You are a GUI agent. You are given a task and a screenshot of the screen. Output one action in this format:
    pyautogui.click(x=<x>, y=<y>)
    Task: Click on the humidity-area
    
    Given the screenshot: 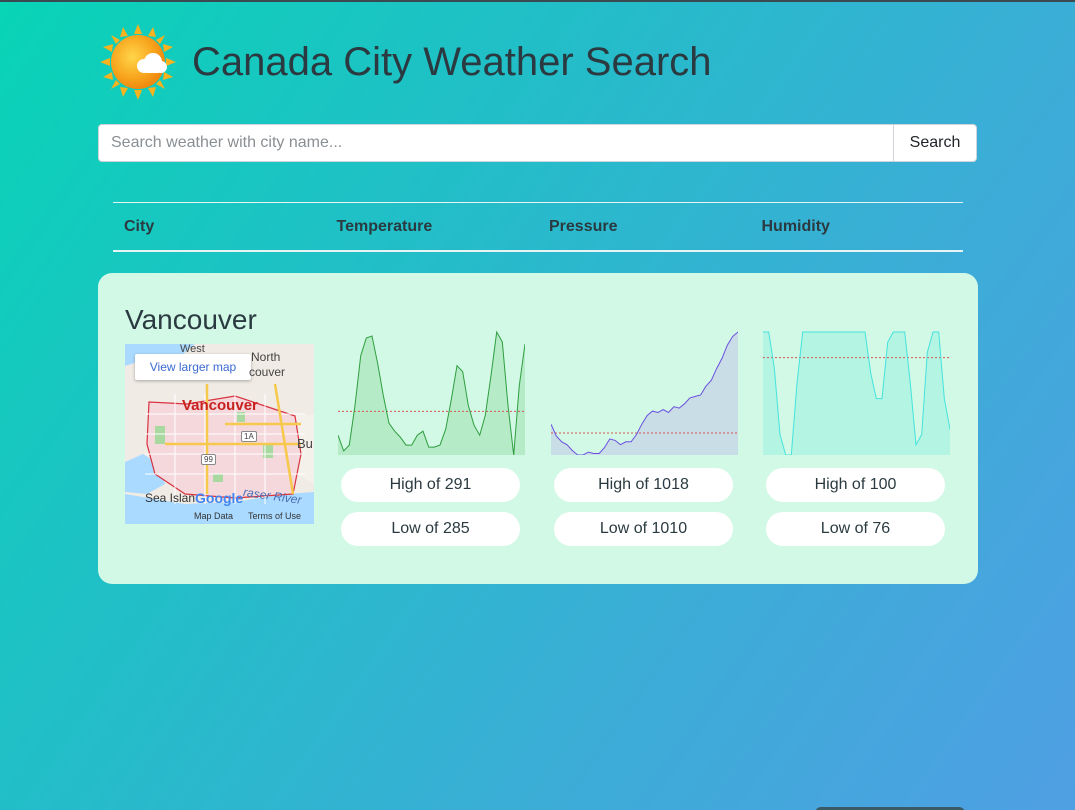 What is the action you would take?
    pyautogui.click(x=856, y=393)
    